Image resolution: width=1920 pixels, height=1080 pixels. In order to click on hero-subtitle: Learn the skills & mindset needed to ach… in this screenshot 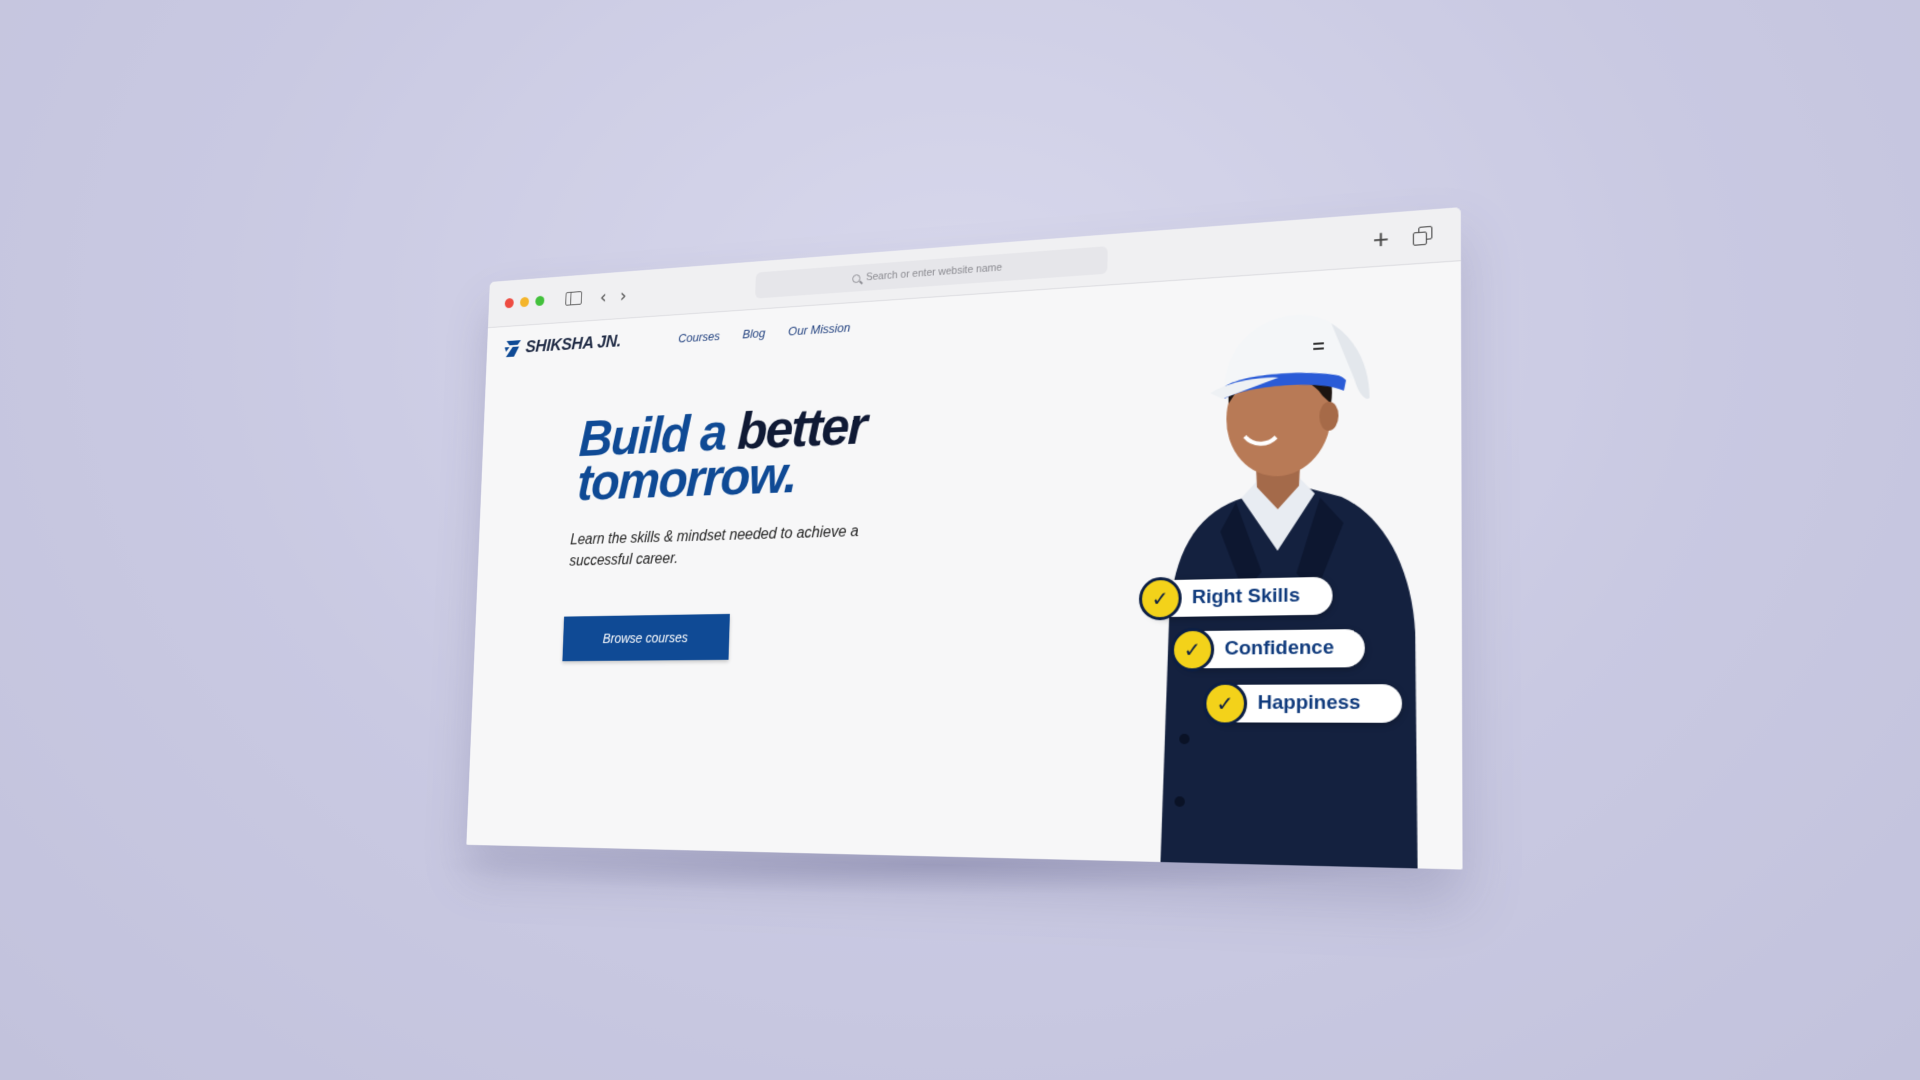, I will do `click(714, 546)`.